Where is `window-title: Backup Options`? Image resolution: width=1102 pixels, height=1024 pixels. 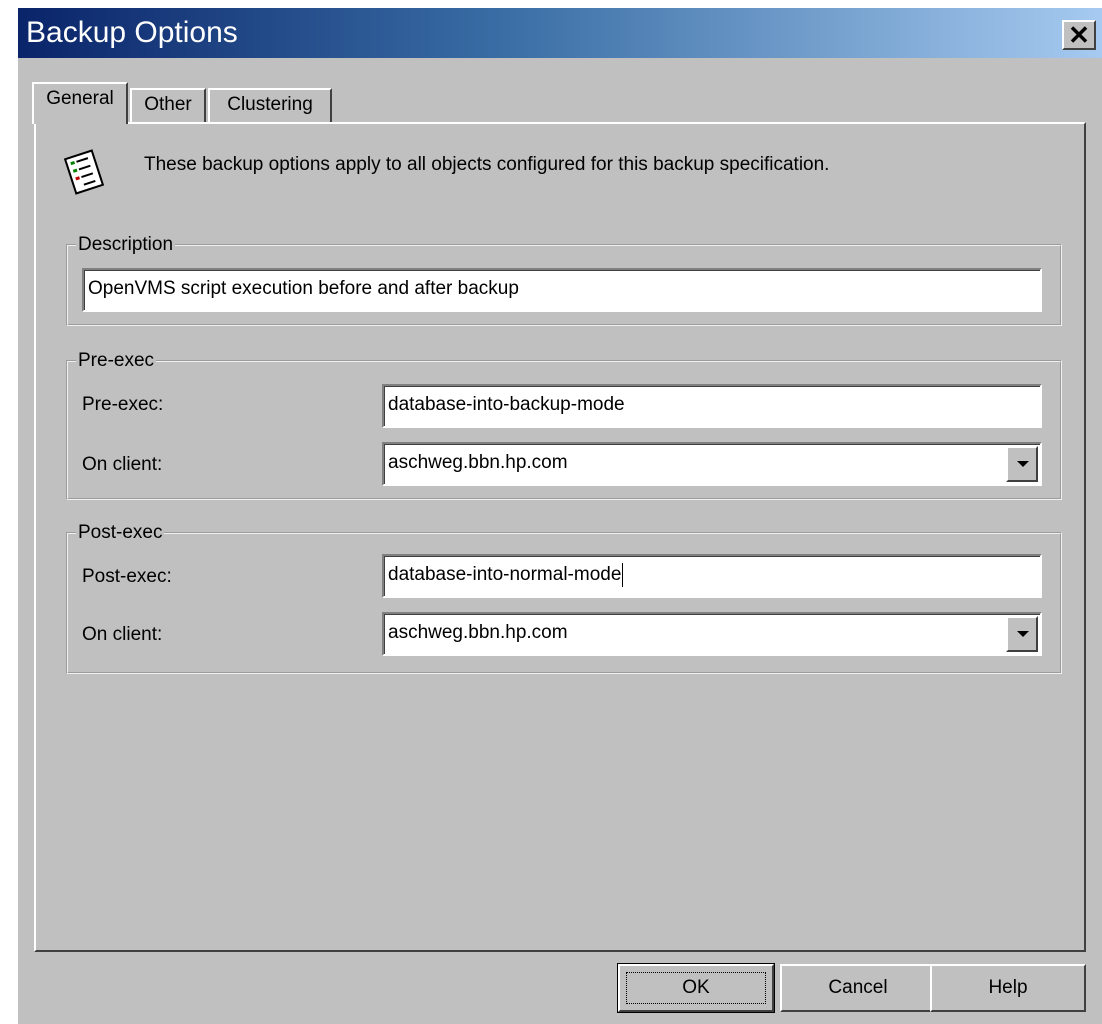
window-title: Backup Options is located at coordinates (132, 32).